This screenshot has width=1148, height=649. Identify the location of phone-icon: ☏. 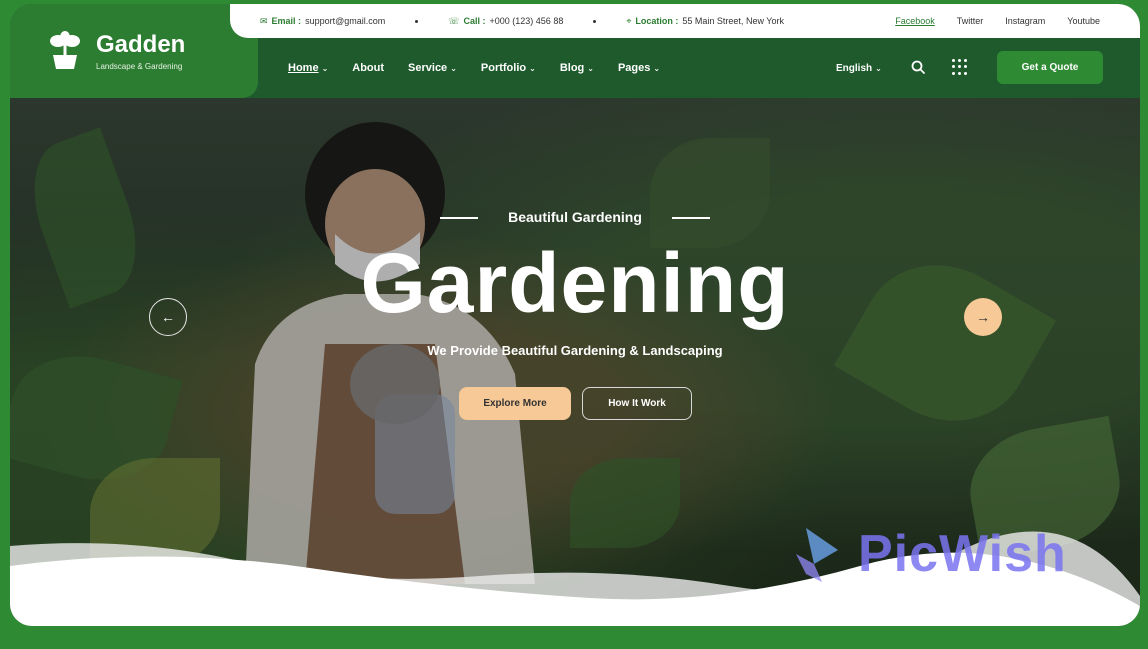
(454, 20).